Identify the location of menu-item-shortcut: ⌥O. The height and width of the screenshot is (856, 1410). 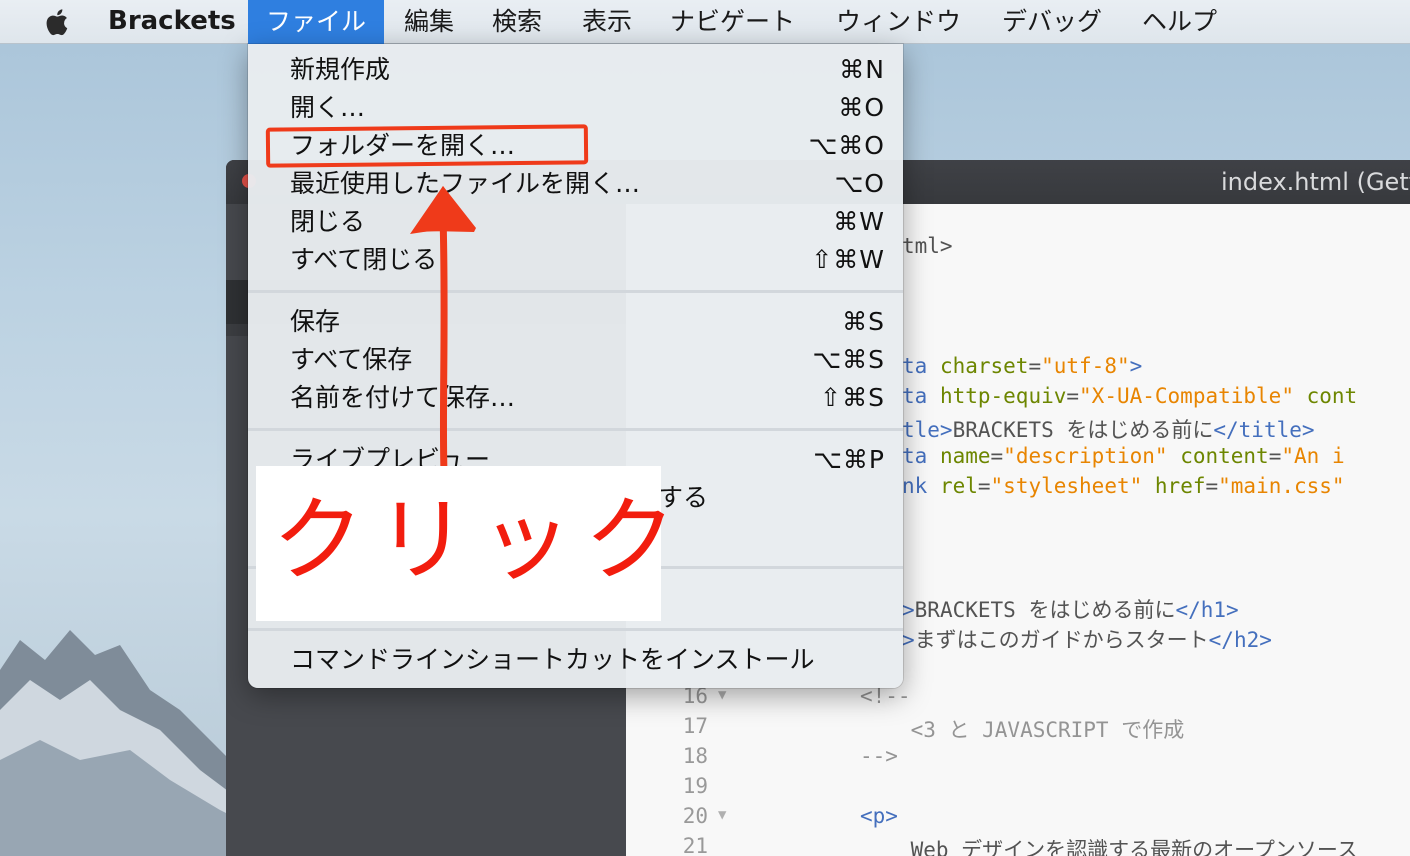
(859, 183).